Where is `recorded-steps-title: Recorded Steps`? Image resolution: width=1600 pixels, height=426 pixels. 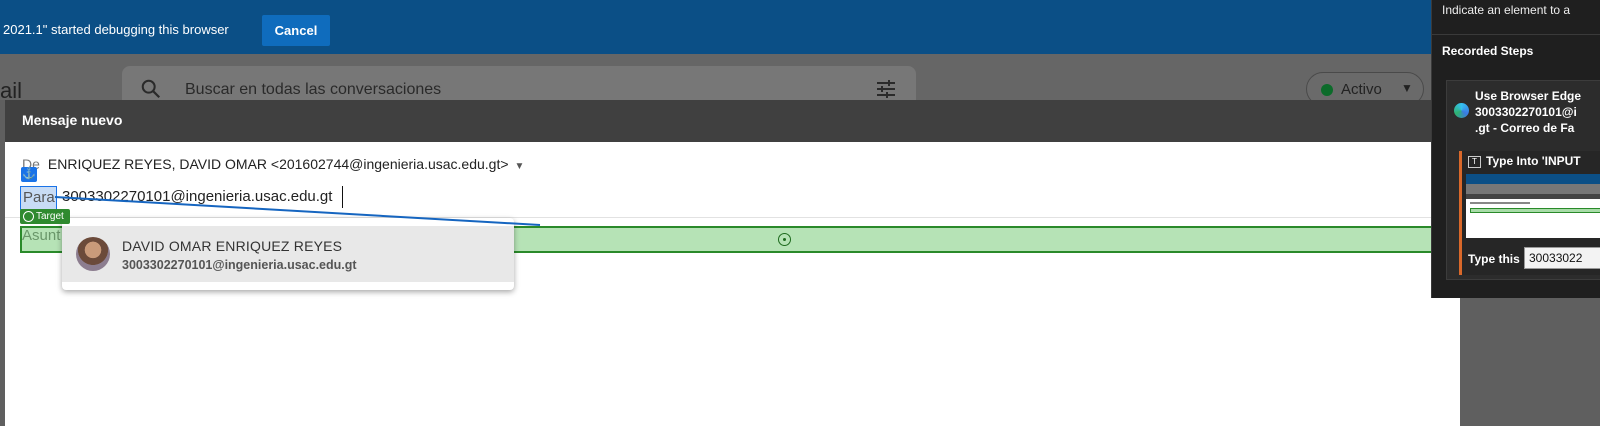 recorded-steps-title: Recorded Steps is located at coordinates (1488, 51).